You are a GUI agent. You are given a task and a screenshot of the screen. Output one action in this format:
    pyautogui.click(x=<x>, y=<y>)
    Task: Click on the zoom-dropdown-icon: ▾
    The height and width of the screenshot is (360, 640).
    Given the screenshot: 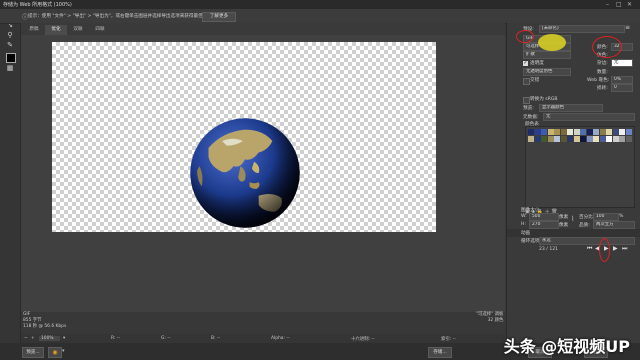 What is the action you would take?
    pyautogui.click(x=64, y=338)
    